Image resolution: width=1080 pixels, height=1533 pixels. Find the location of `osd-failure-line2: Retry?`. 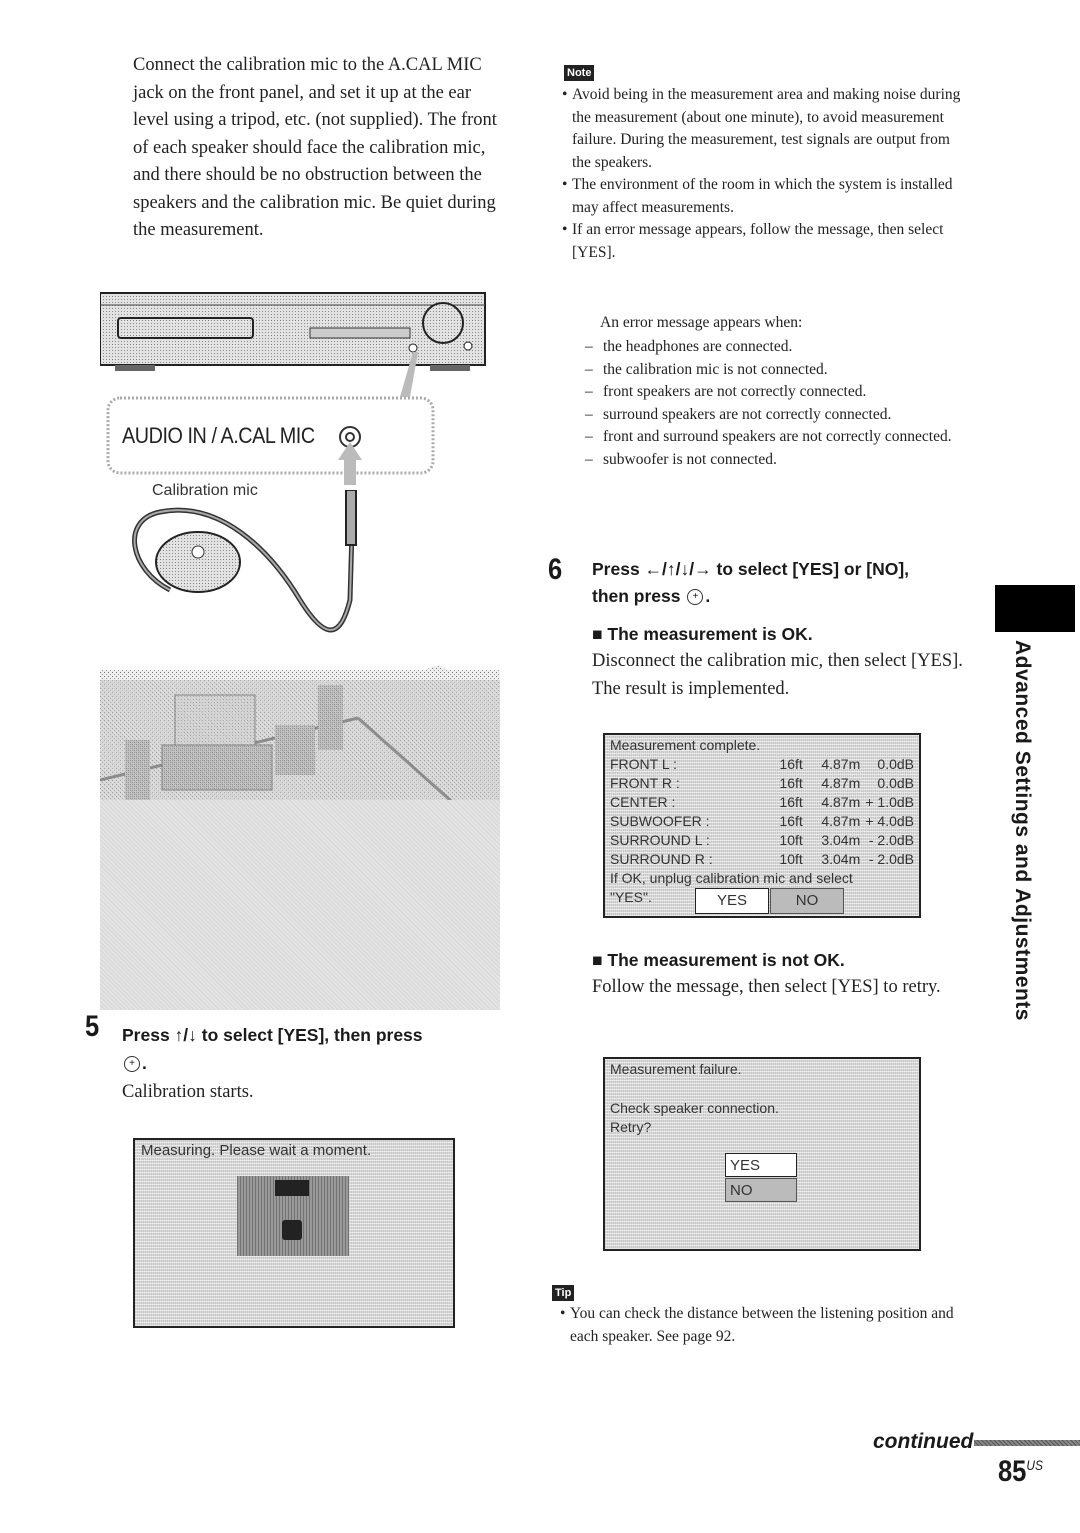

osd-failure-line2: Retry? is located at coordinates (631, 1127).